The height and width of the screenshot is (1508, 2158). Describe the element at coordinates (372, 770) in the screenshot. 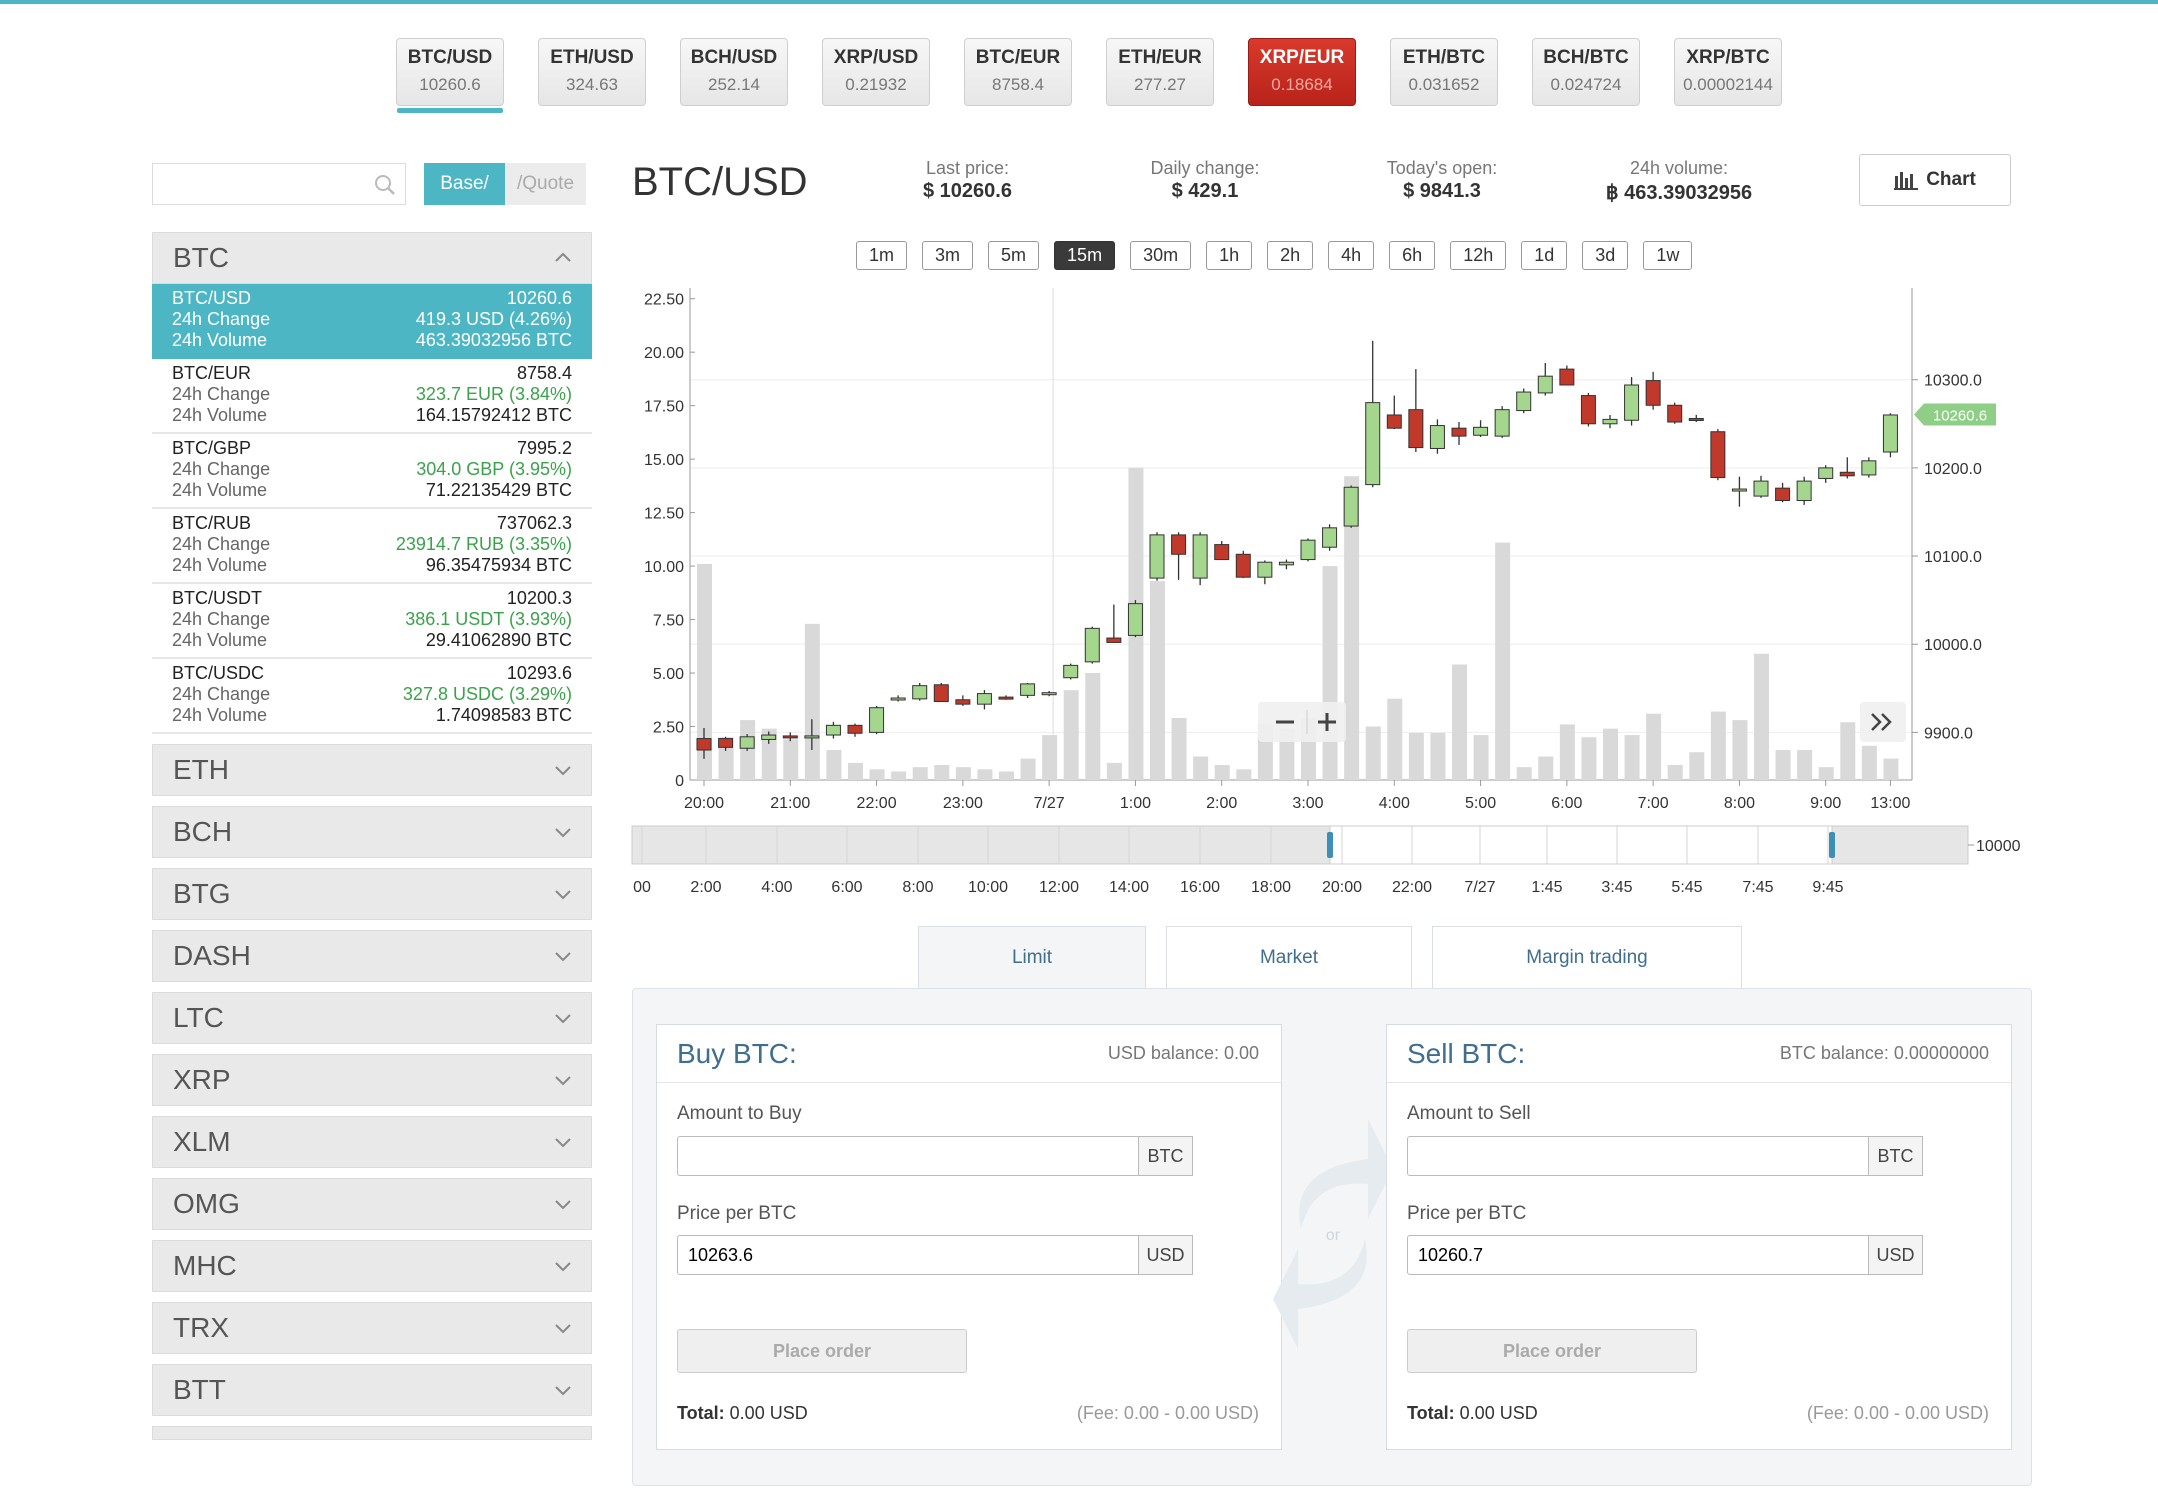

I see `group-header-eth: ETH` at that location.